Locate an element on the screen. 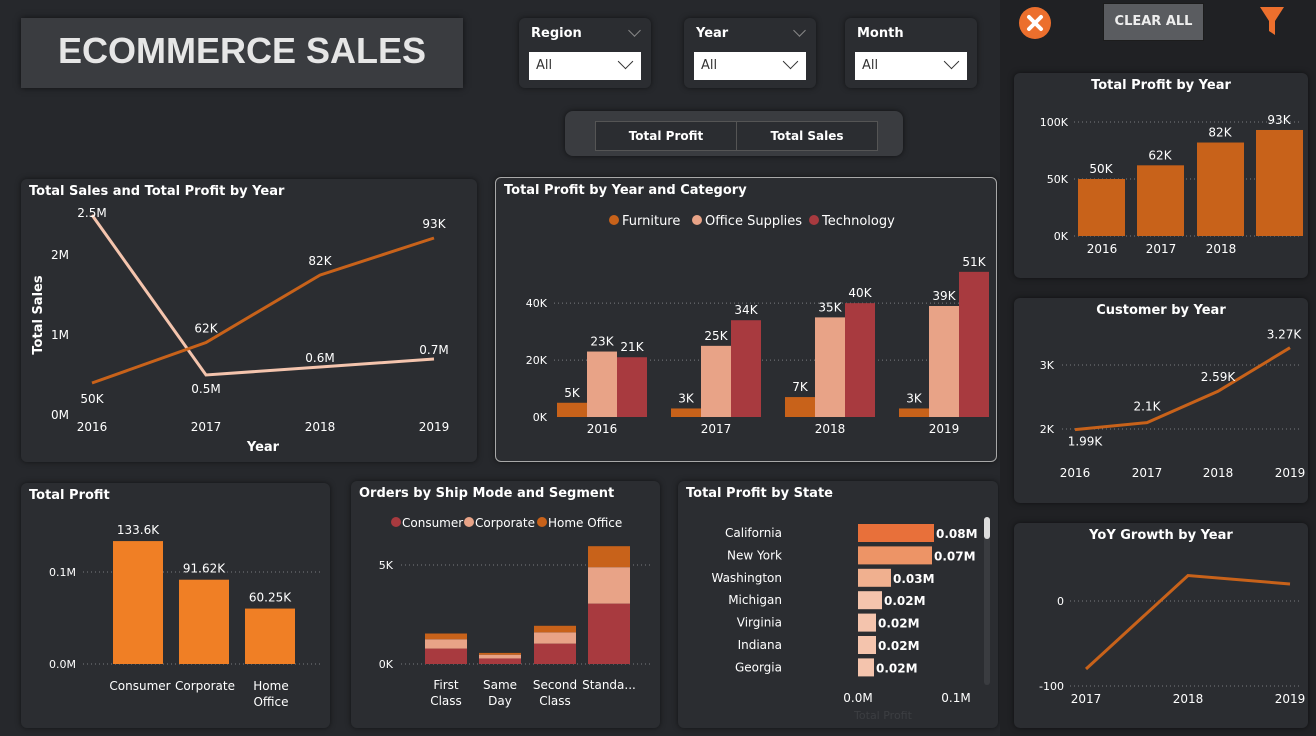 The height and width of the screenshot is (736, 1316). measure-toggle: Total Profit Total Sales is located at coordinates (734, 133).